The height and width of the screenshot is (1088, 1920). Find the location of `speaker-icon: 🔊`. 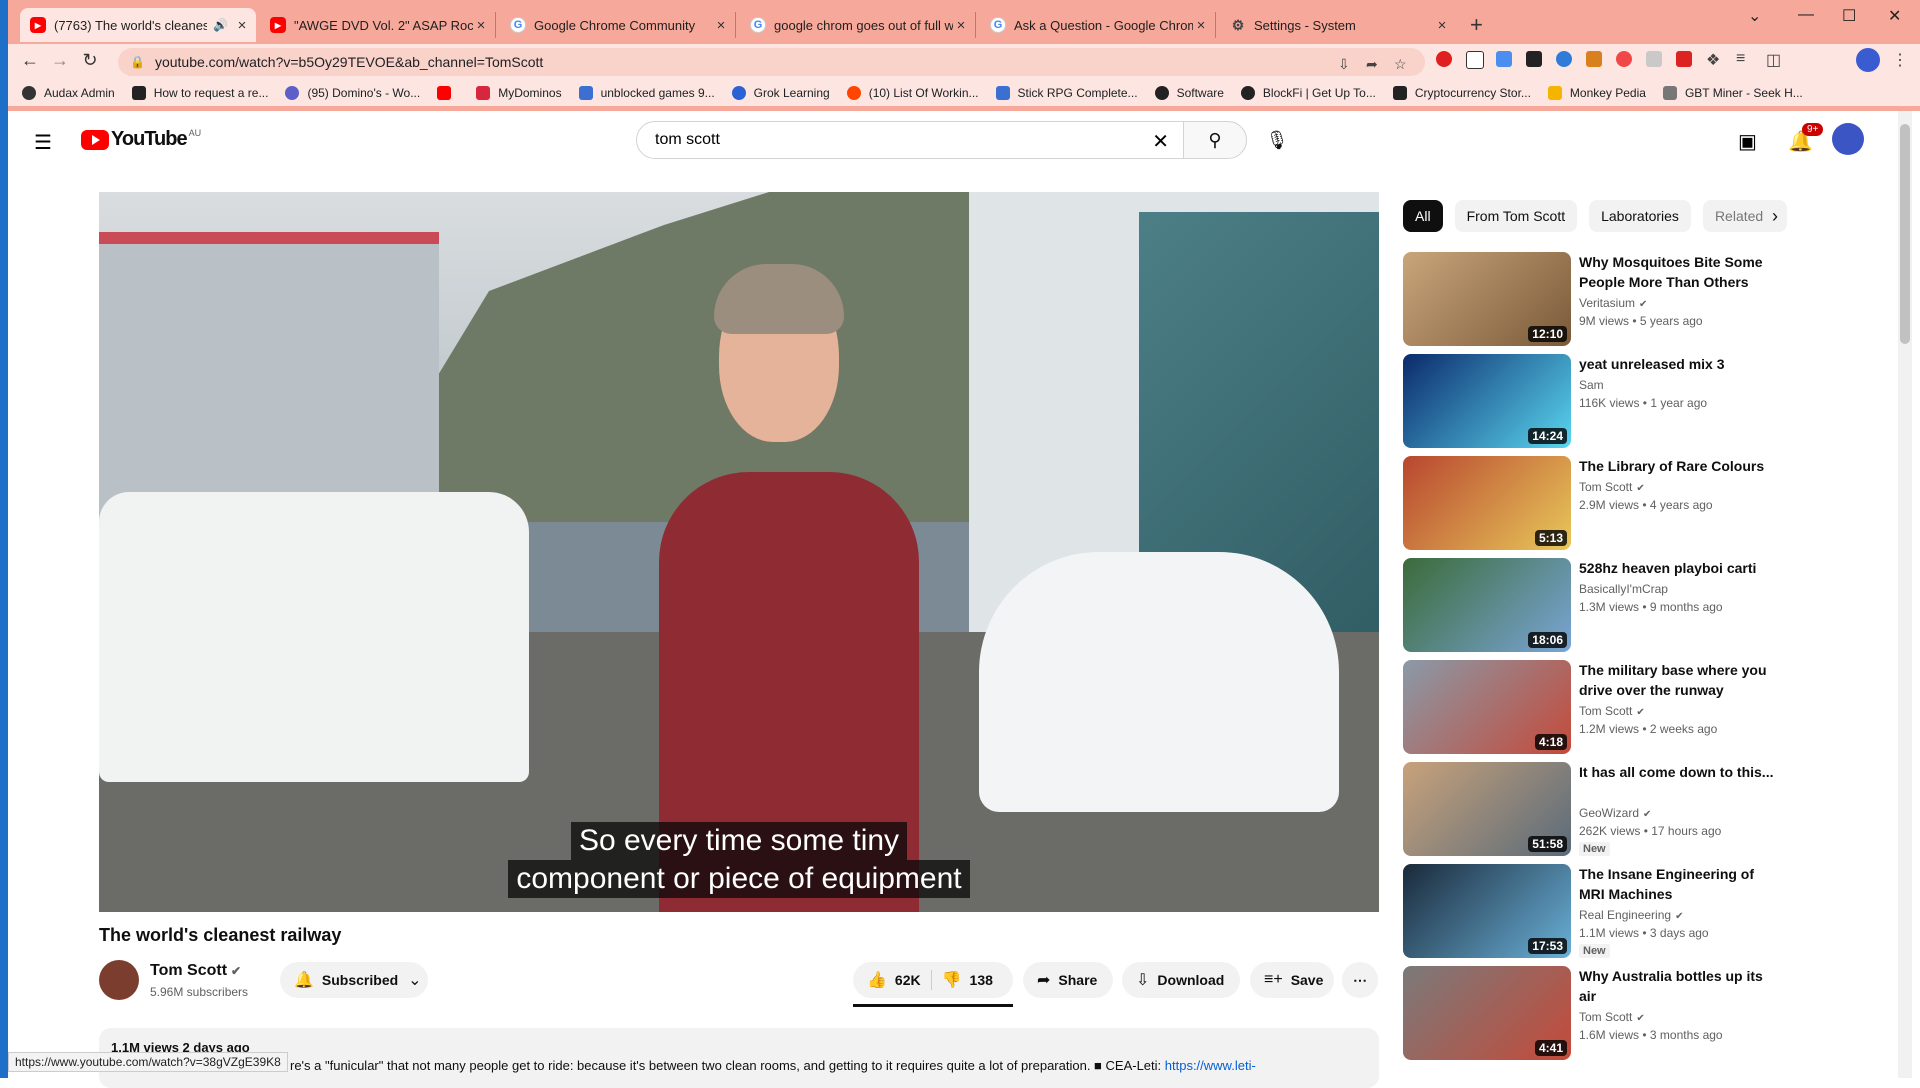

speaker-icon: 🔊 is located at coordinates (220, 25).